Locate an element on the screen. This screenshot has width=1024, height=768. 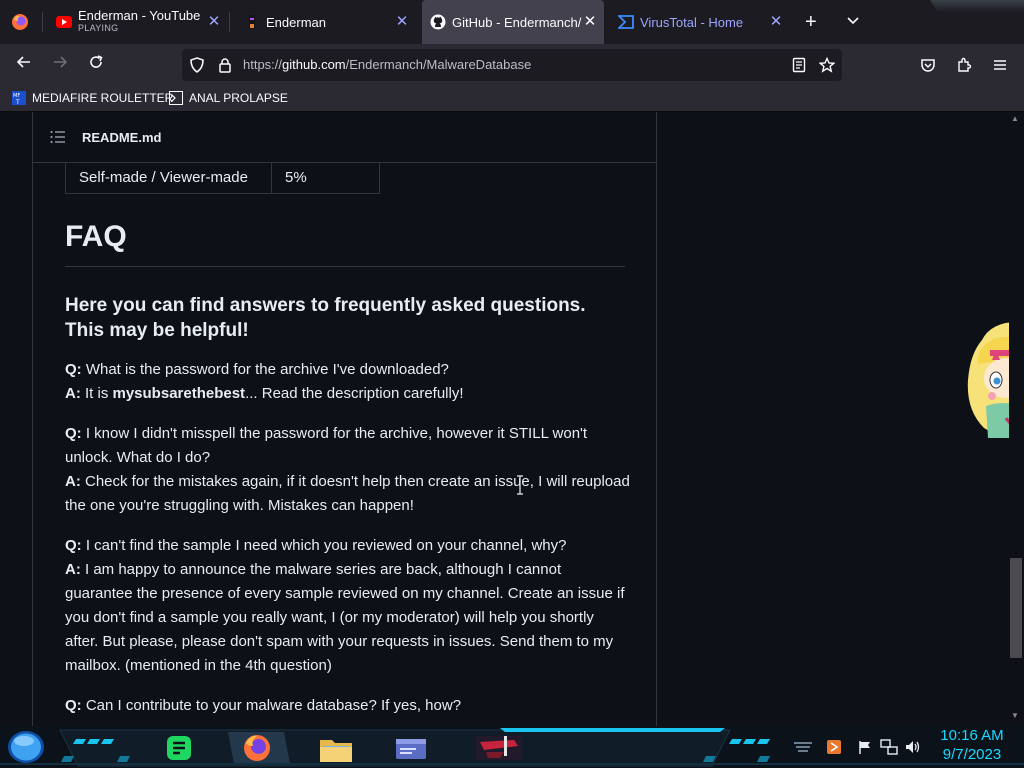
url-scheme: https:// is located at coordinates (263, 64).